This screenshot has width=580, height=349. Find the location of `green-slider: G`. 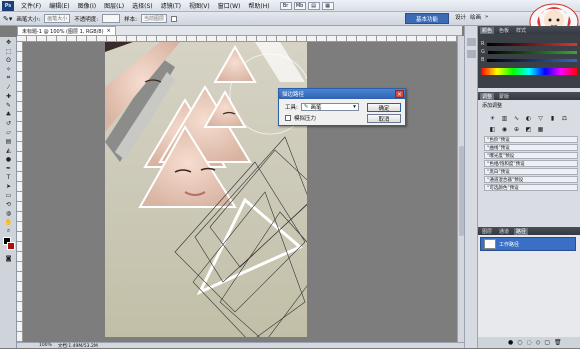

green-slider: G is located at coordinates (529, 52).